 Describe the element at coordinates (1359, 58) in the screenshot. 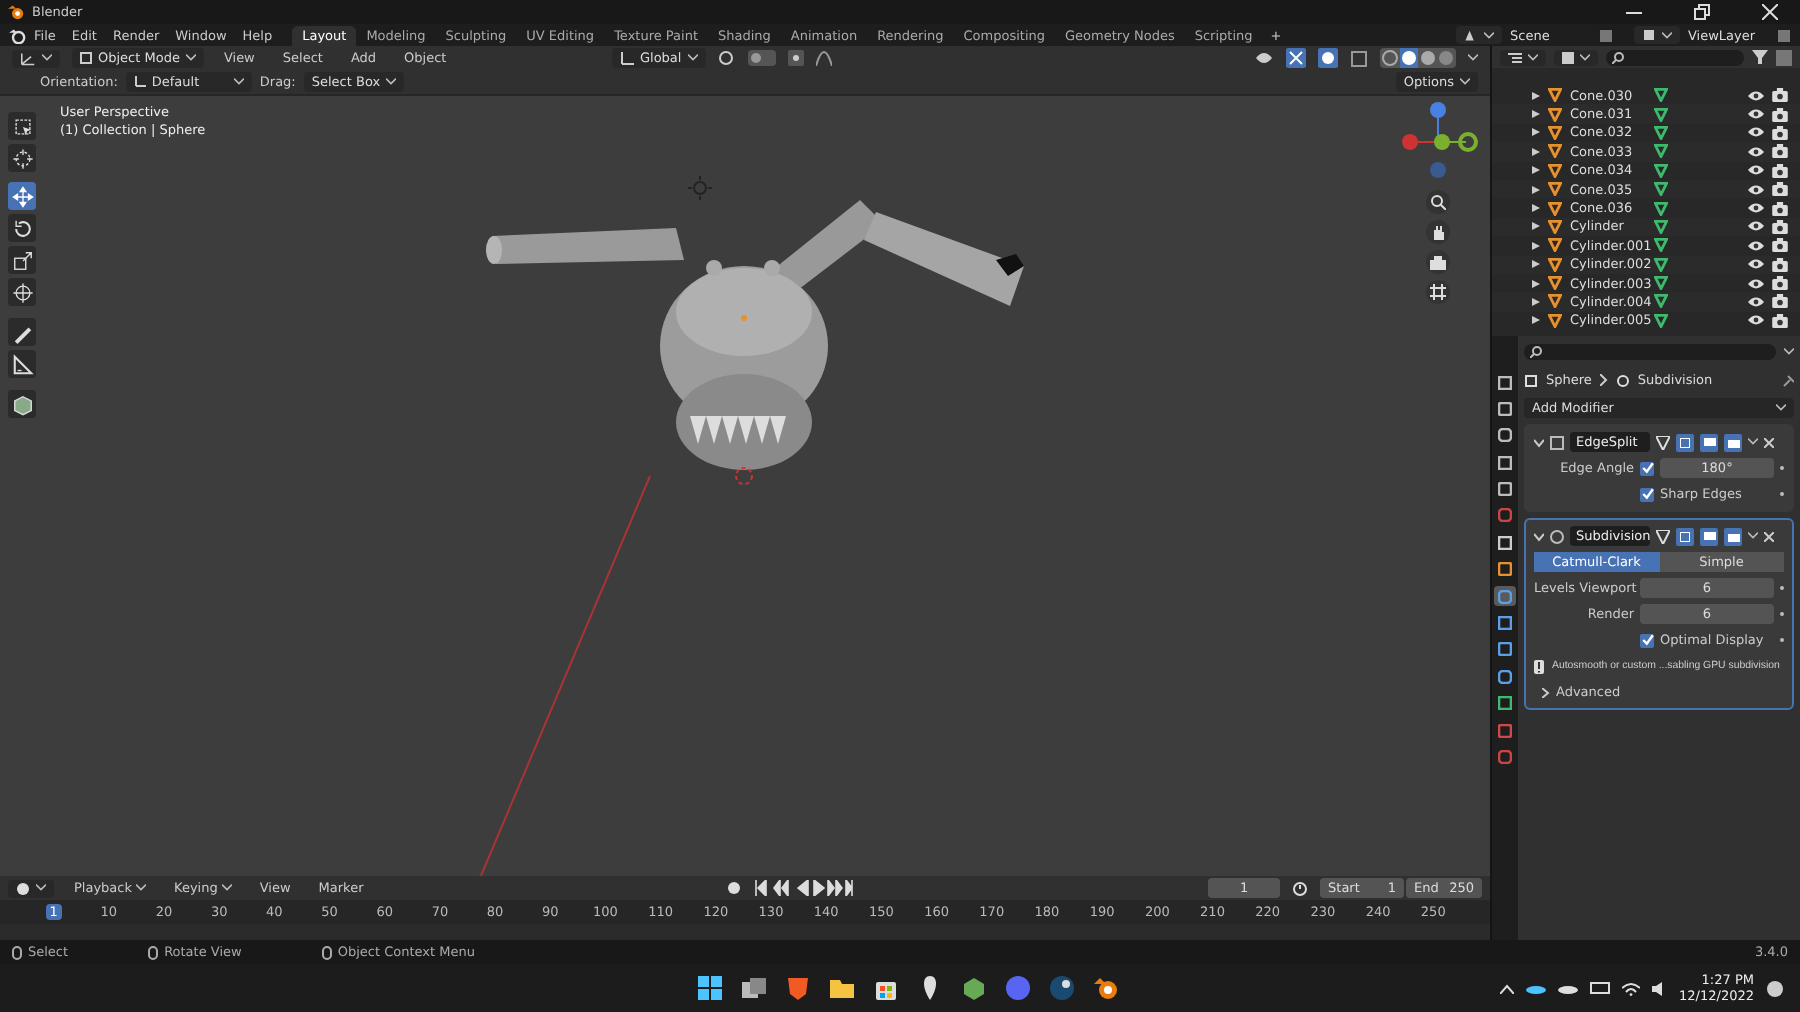

I see `xray-icon` at that location.